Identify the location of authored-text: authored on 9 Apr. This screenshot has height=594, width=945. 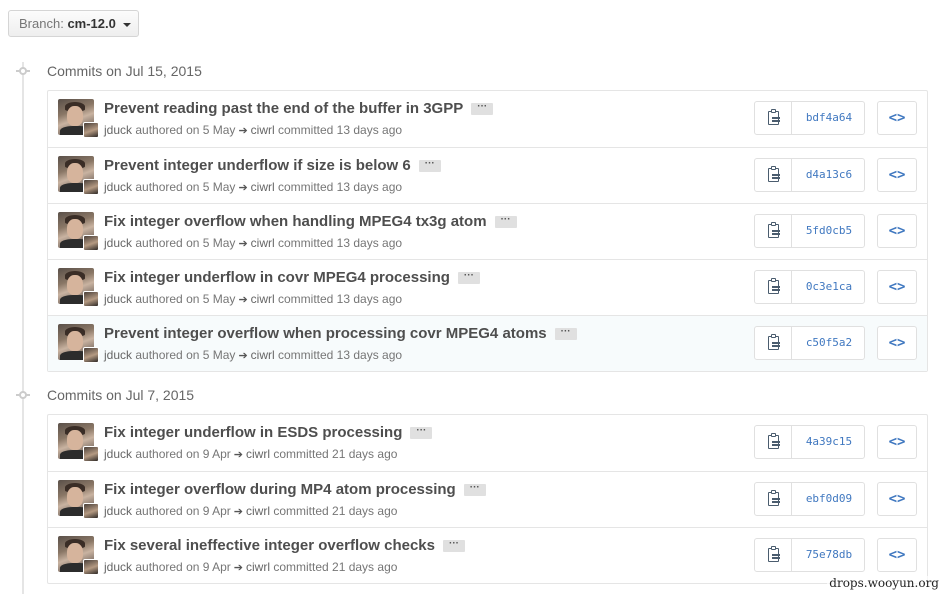
(183, 454).